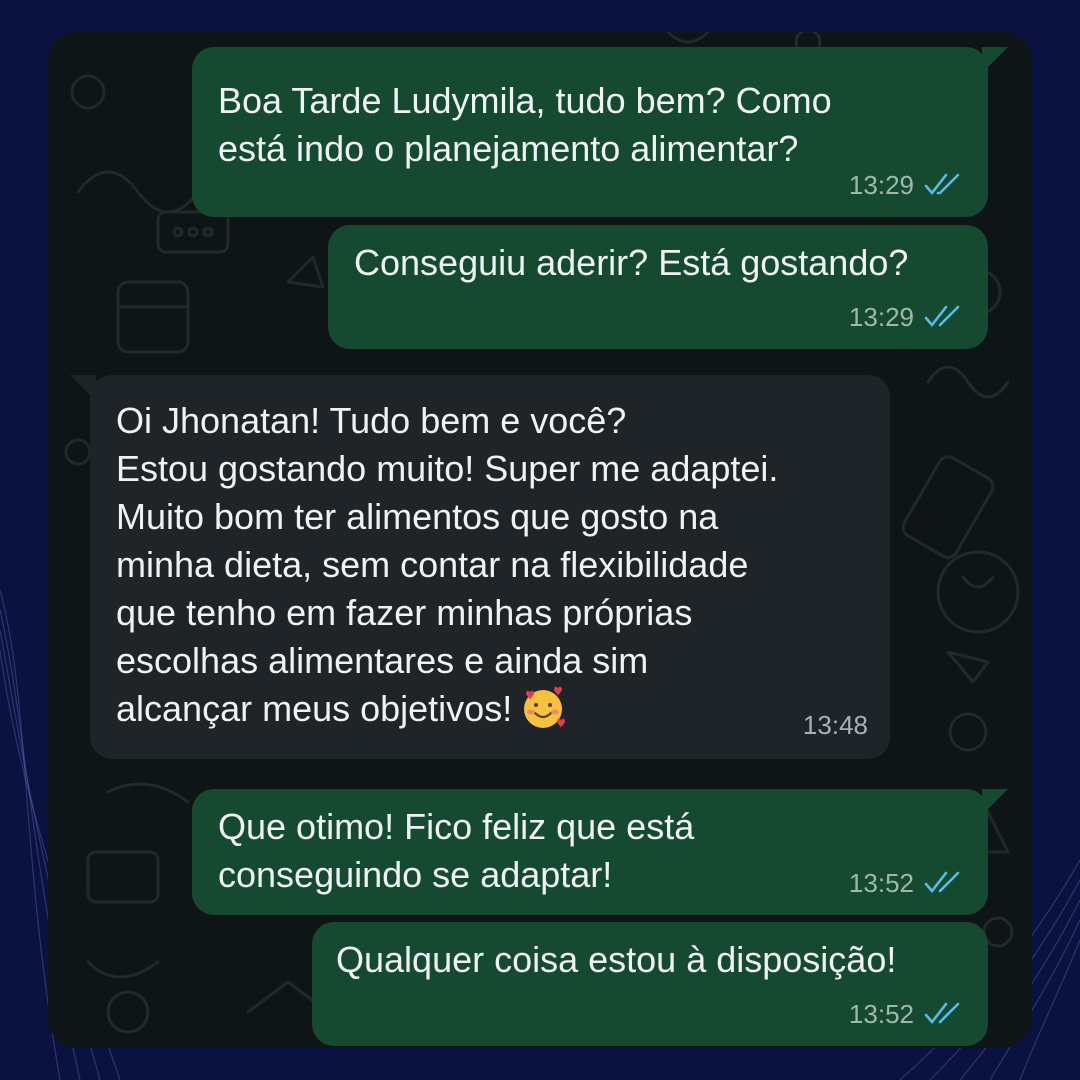 The height and width of the screenshot is (1080, 1080). I want to click on message-text: Conseguiu aderir? Está gostando?, so click(631, 262).